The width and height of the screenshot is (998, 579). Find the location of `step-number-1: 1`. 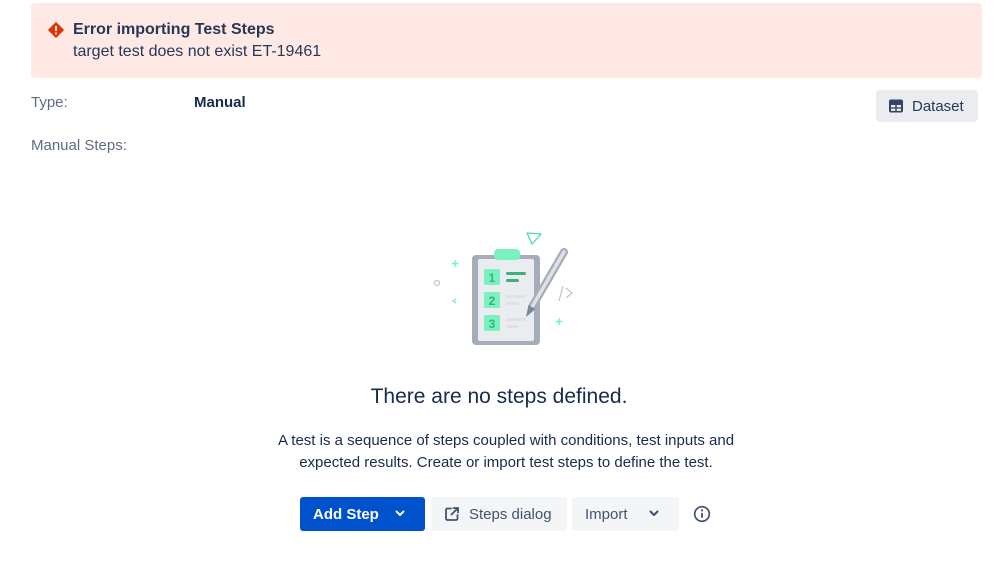

step-number-1: 1 is located at coordinates (492, 278).